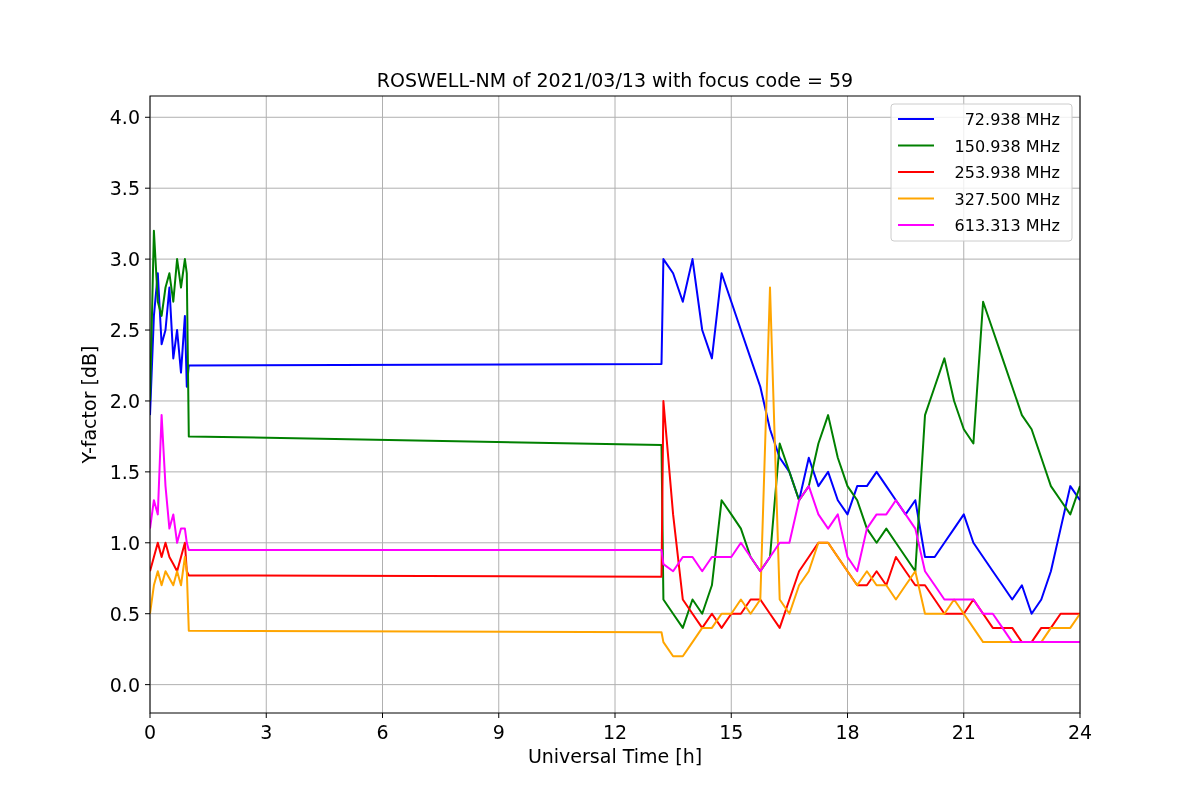 This screenshot has width=1200, height=800. What do you see at coordinates (124, 613) in the screenshot?
I see `y-tick-label: 0.5` at bounding box center [124, 613].